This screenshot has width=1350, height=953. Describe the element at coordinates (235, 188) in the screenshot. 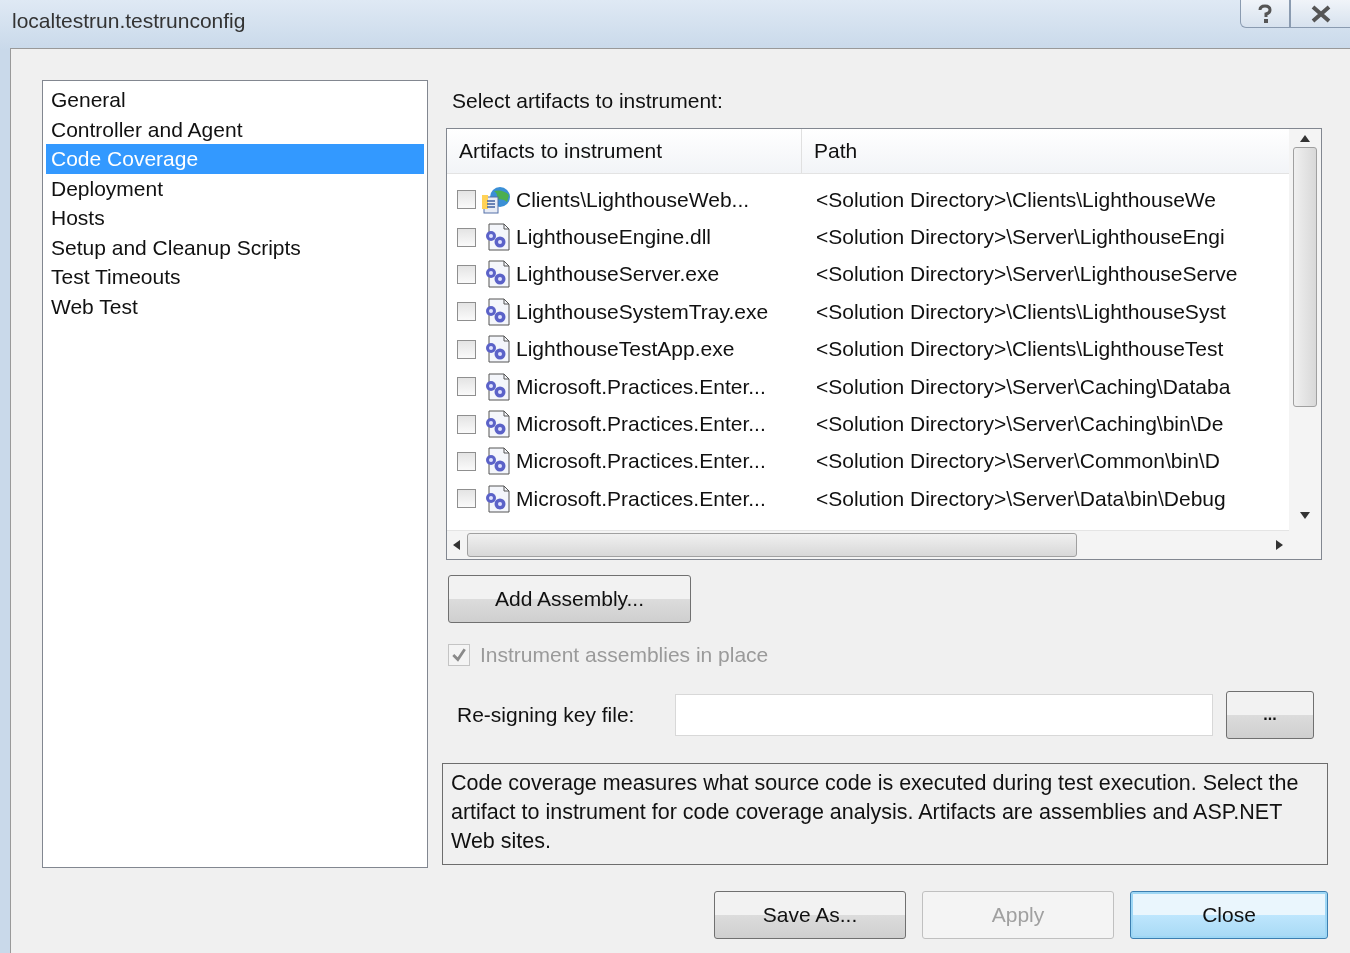

I see `category-item: Deployment` at that location.